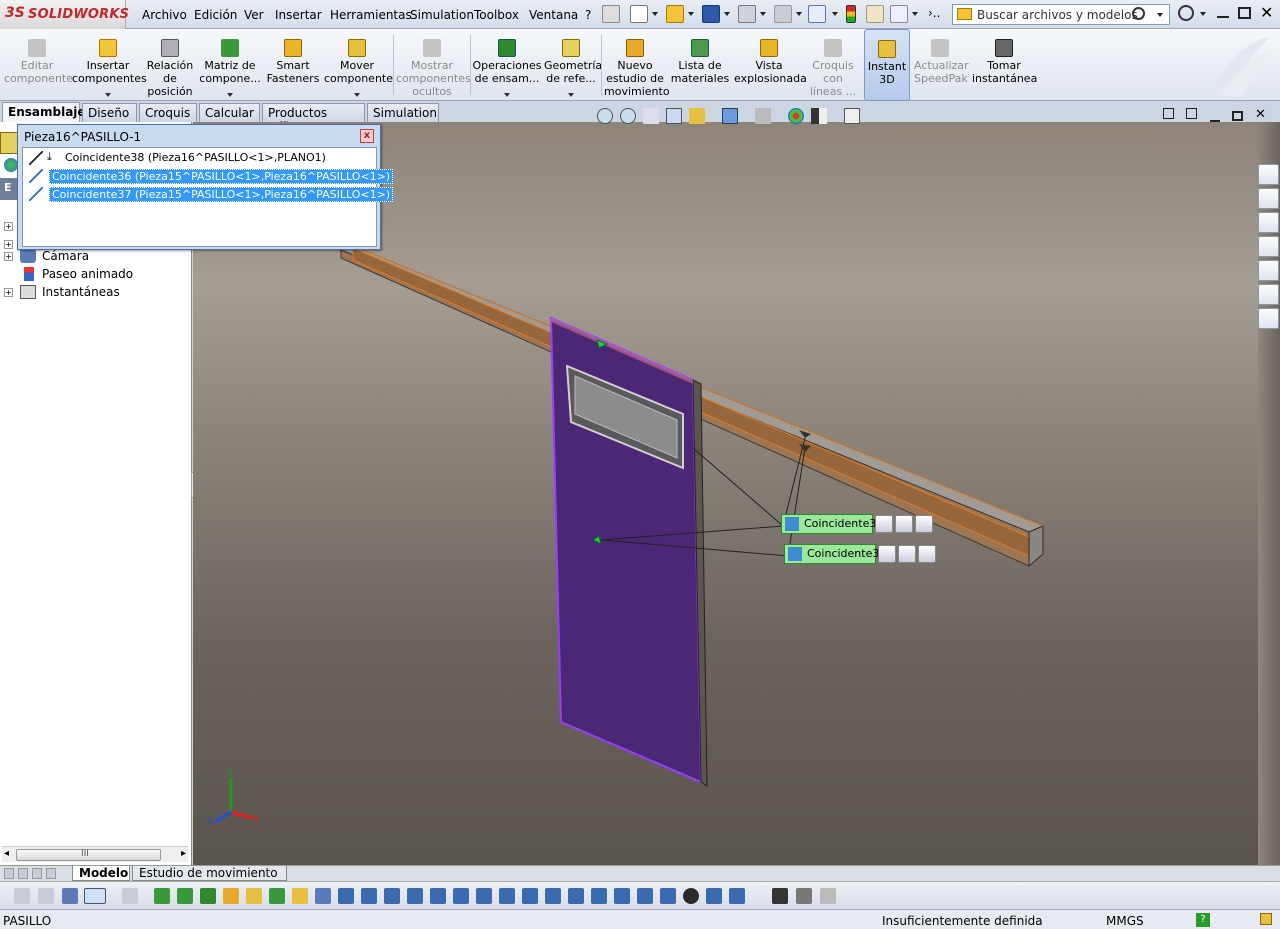 The width and height of the screenshot is (1280, 929). Describe the element at coordinates (229, 112) in the screenshot. I see `tab-calcular: Calcular` at that location.